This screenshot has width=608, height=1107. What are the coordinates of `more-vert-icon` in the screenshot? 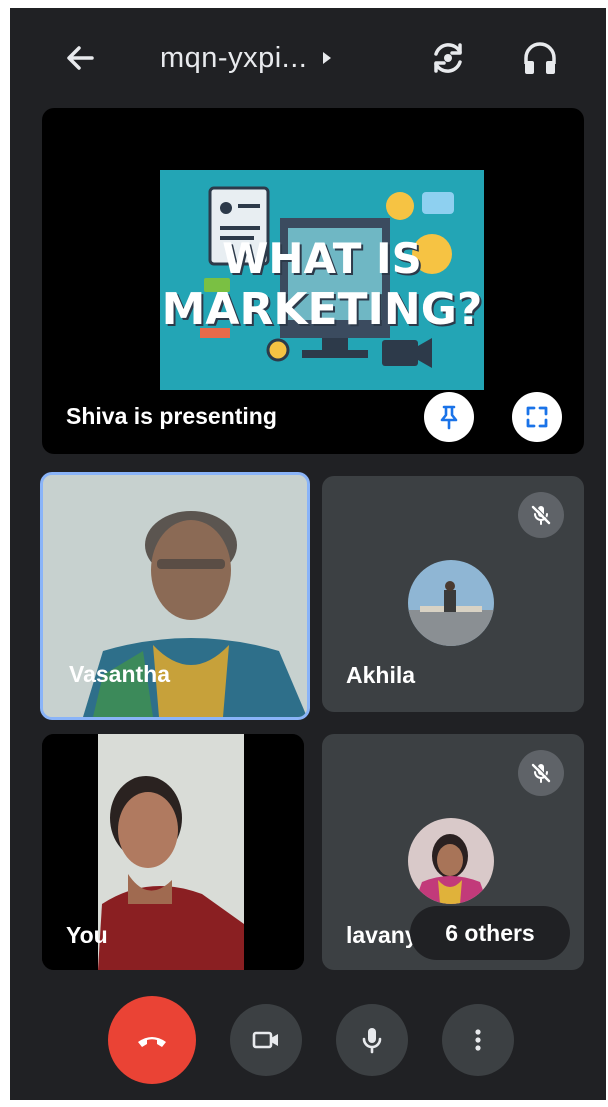 It's located at (478, 1040).